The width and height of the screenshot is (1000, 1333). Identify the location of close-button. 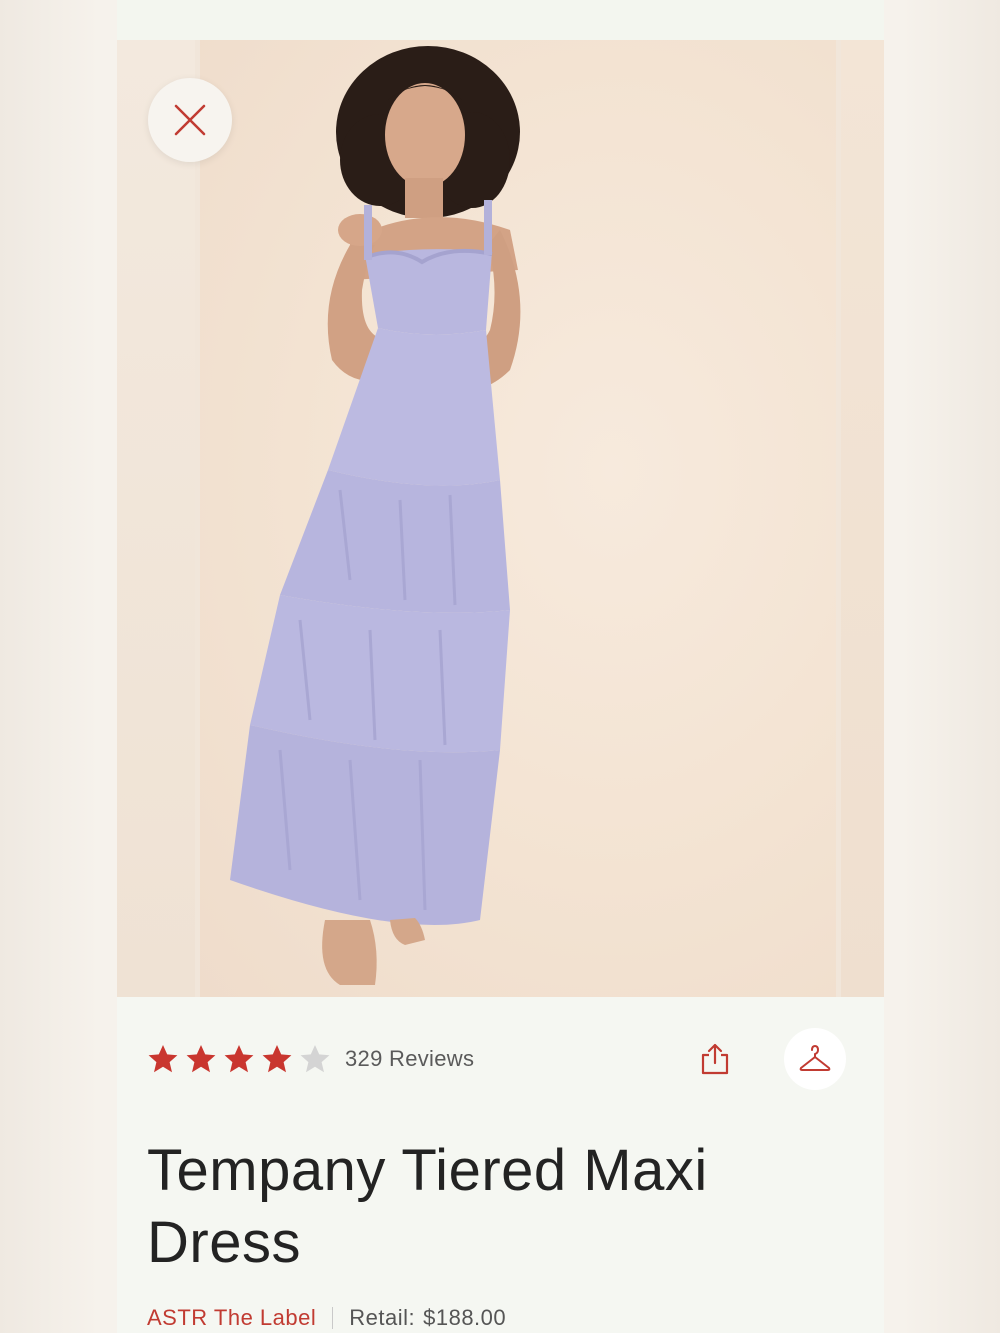
(190, 120).